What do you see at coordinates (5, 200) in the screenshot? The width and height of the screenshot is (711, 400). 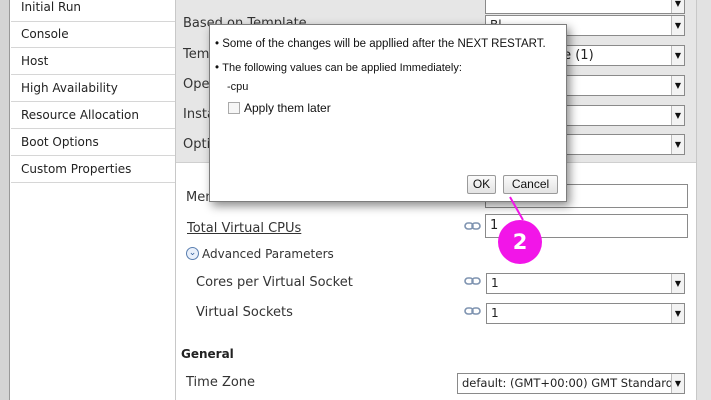 I see `window-left-border` at bounding box center [5, 200].